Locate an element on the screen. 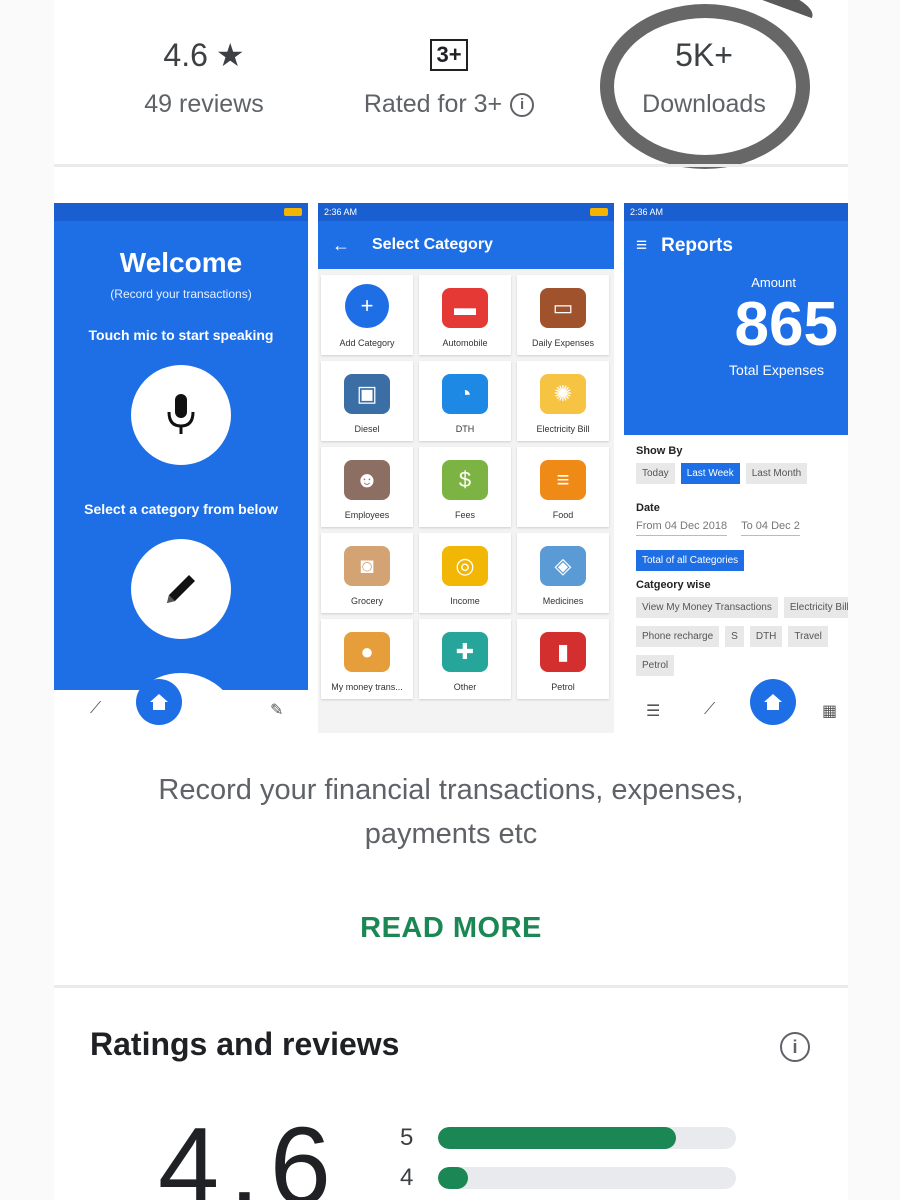  amount-value: 865 is located at coordinates (786, 324).